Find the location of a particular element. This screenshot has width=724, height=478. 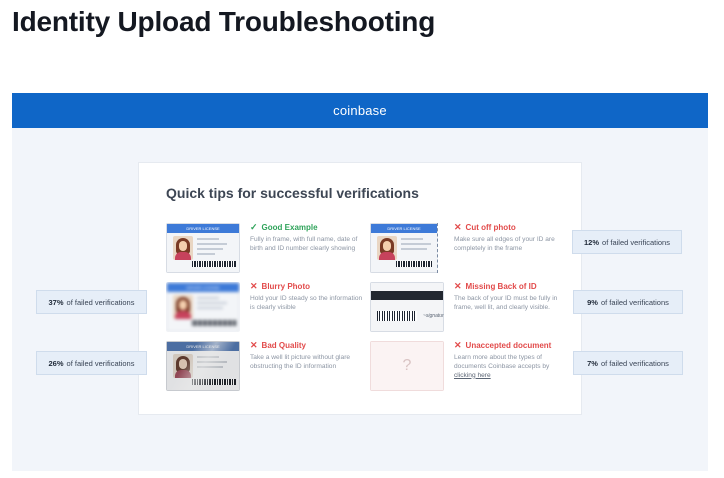

stat-badge-missing-back: 9% of failed verifications is located at coordinates (628, 302).